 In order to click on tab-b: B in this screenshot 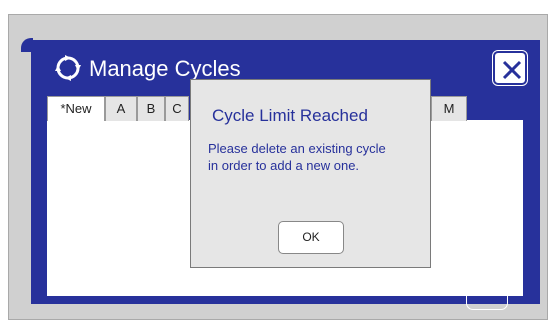, I will do `click(151, 108)`.